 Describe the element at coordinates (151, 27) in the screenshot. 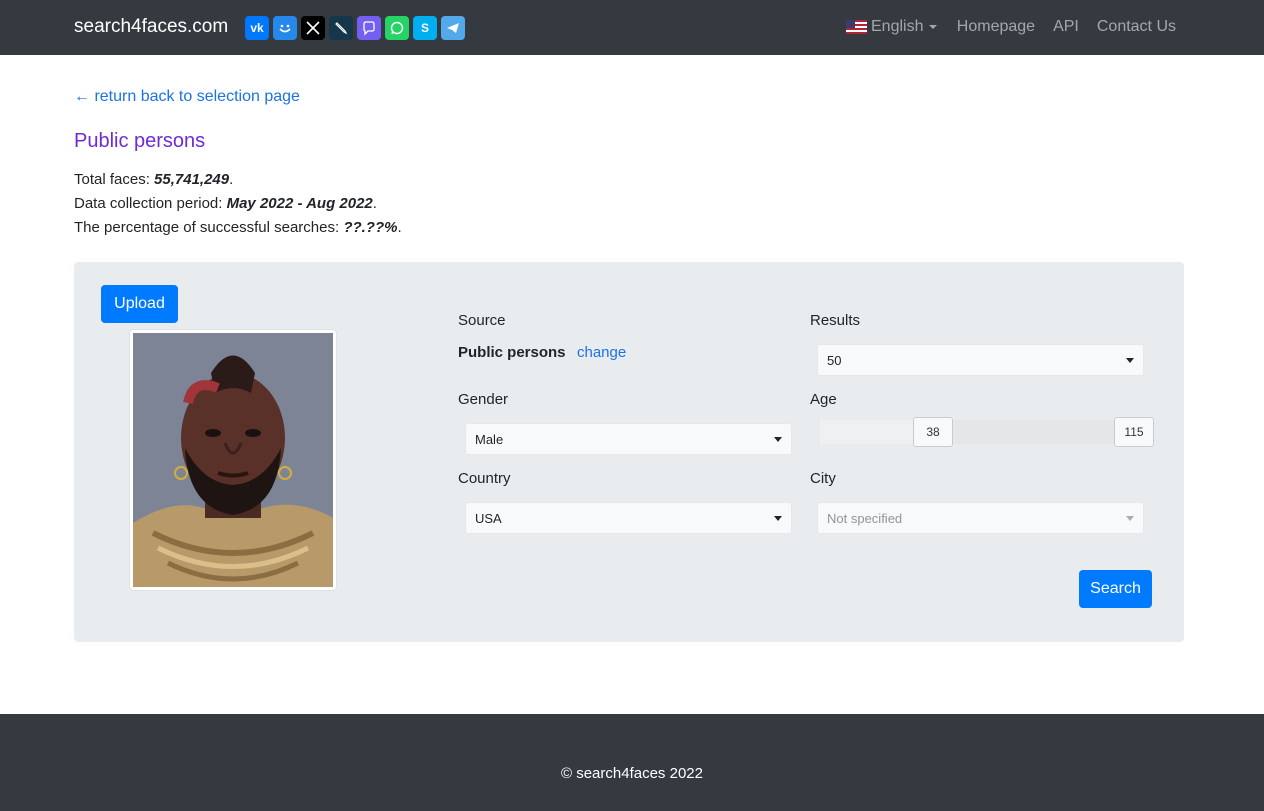

I see `brand-logo-link: search4faces.com` at that location.